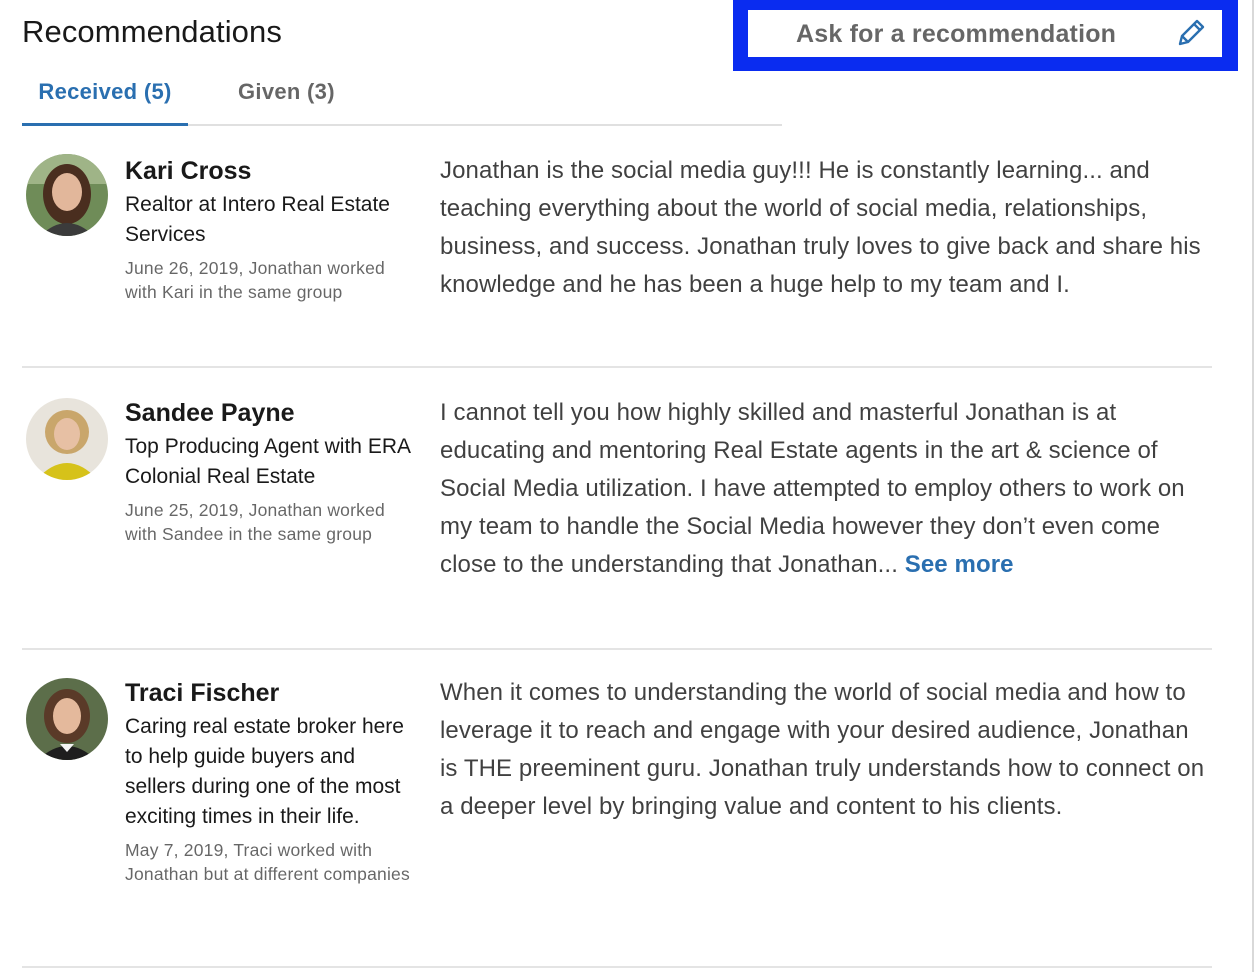  What do you see at coordinates (402, 98) in the screenshot?
I see `recommendation-tabs: Received (5) Given (3)` at bounding box center [402, 98].